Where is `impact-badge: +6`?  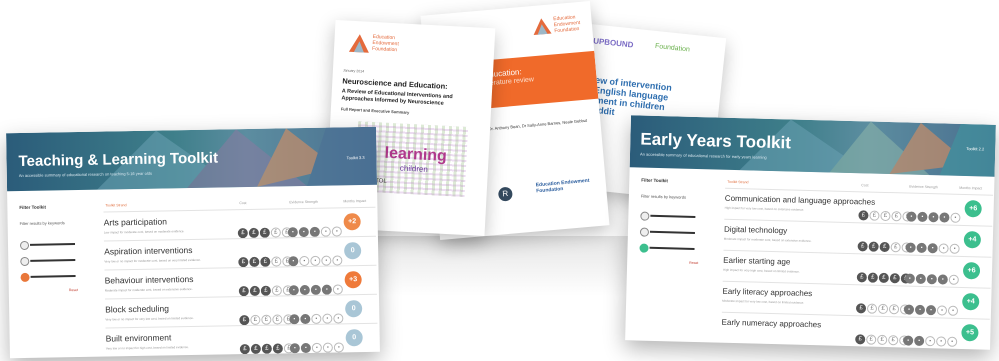 impact-badge: +6 is located at coordinates (973, 209).